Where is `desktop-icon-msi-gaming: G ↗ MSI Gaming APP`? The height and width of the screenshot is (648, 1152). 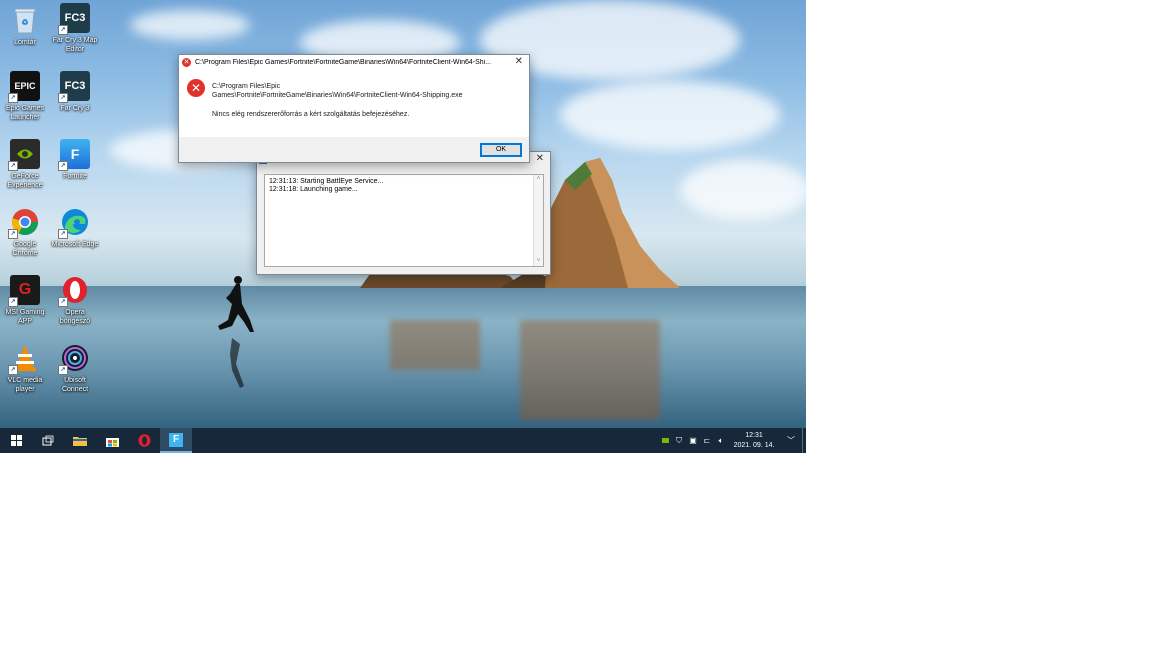
desktop-icon-msi-gaming: G ↗ MSI Gaming APP is located at coordinates (25, 300).